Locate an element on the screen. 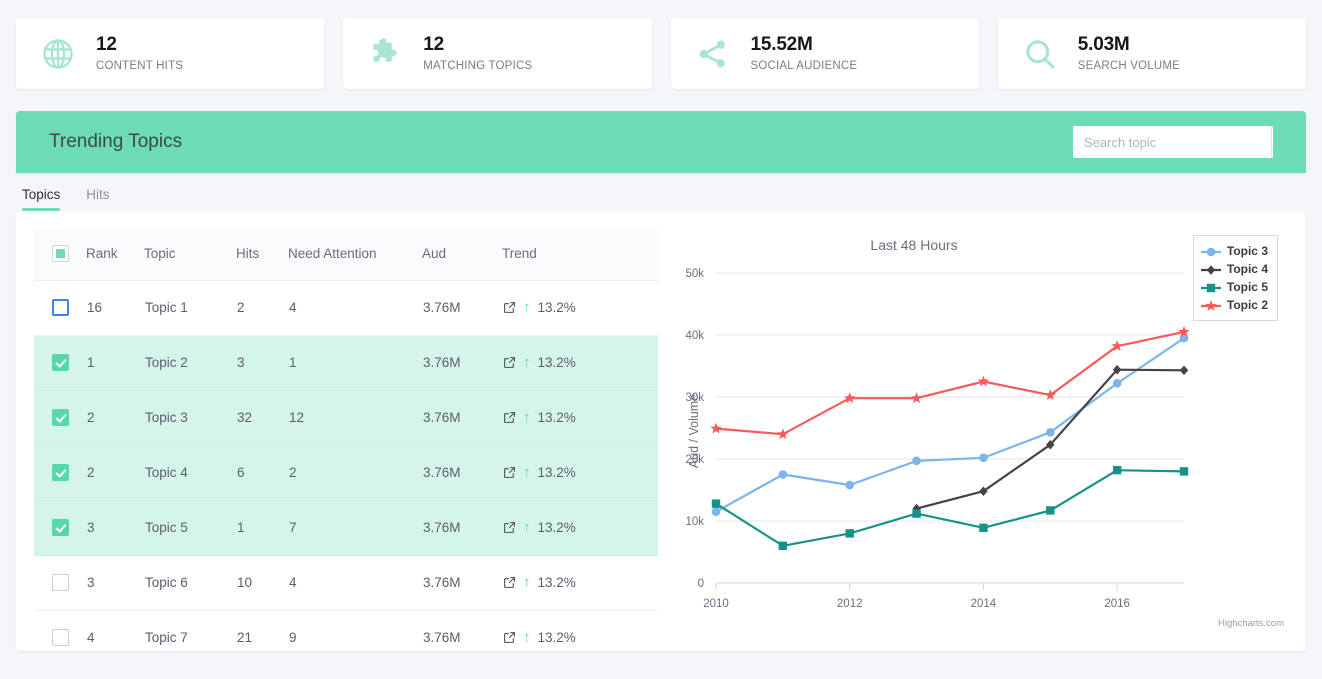  tab-topics: Topics is located at coordinates (41, 199).